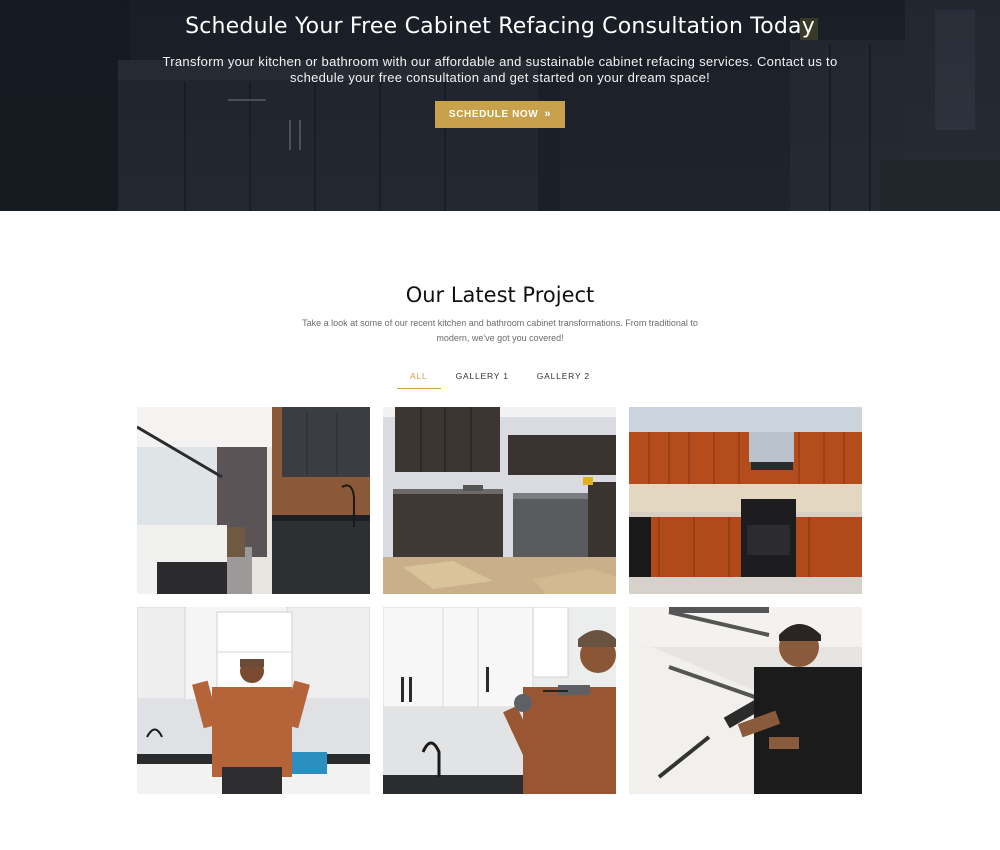 The height and width of the screenshot is (850, 1000). I want to click on wood-kitchen-photo, so click(745, 500).